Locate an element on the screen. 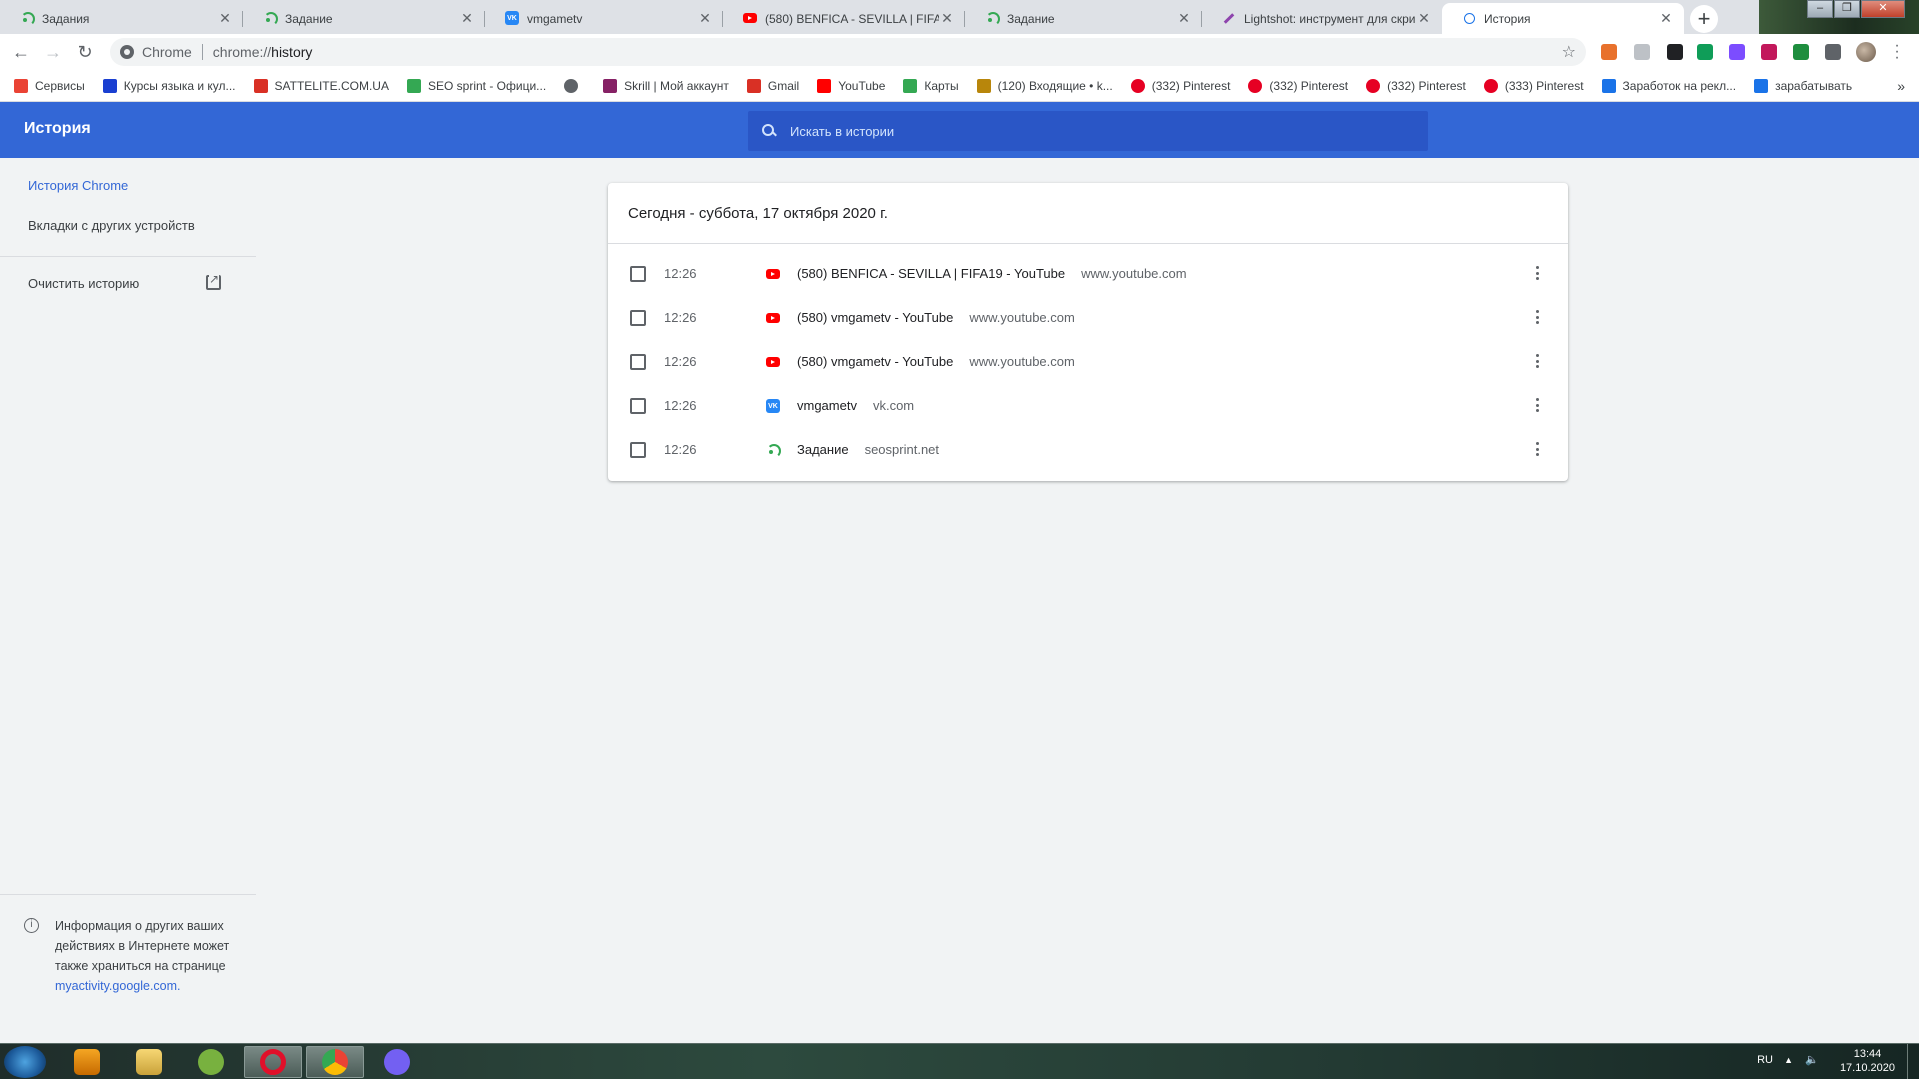 The width and height of the screenshot is (1919, 1079). media-player-icon is located at coordinates (87, 1062).